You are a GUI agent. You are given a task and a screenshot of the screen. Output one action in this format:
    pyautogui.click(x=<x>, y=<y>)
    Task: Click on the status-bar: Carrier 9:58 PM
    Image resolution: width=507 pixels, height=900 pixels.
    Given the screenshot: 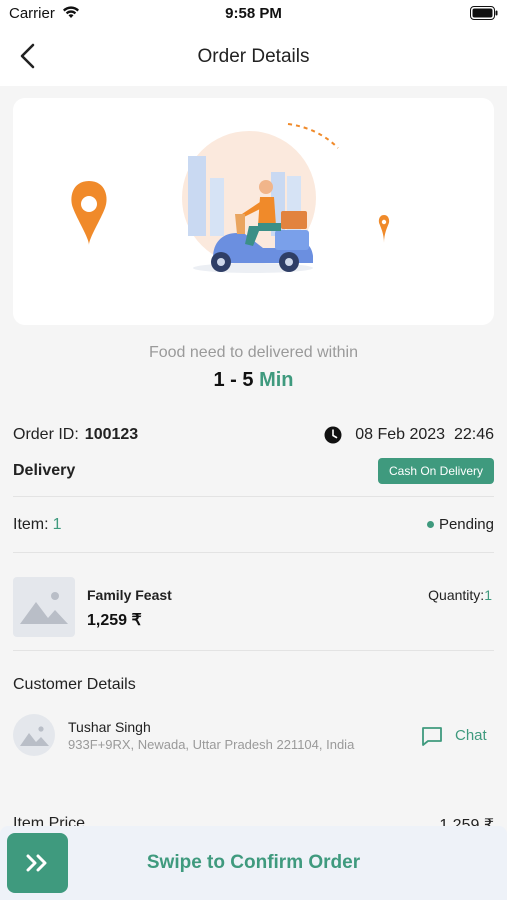 What is the action you would take?
    pyautogui.click(x=253, y=14)
    